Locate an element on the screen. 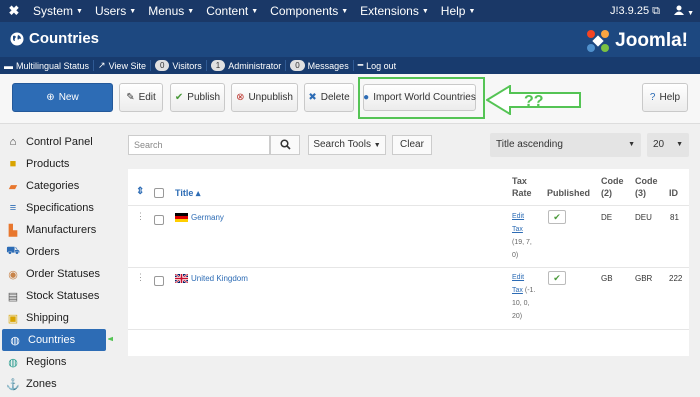 Image resolution: width=700 pixels, height=397 pixels. multilingual-status: ▬ Multilingual Status is located at coordinates (47, 65).